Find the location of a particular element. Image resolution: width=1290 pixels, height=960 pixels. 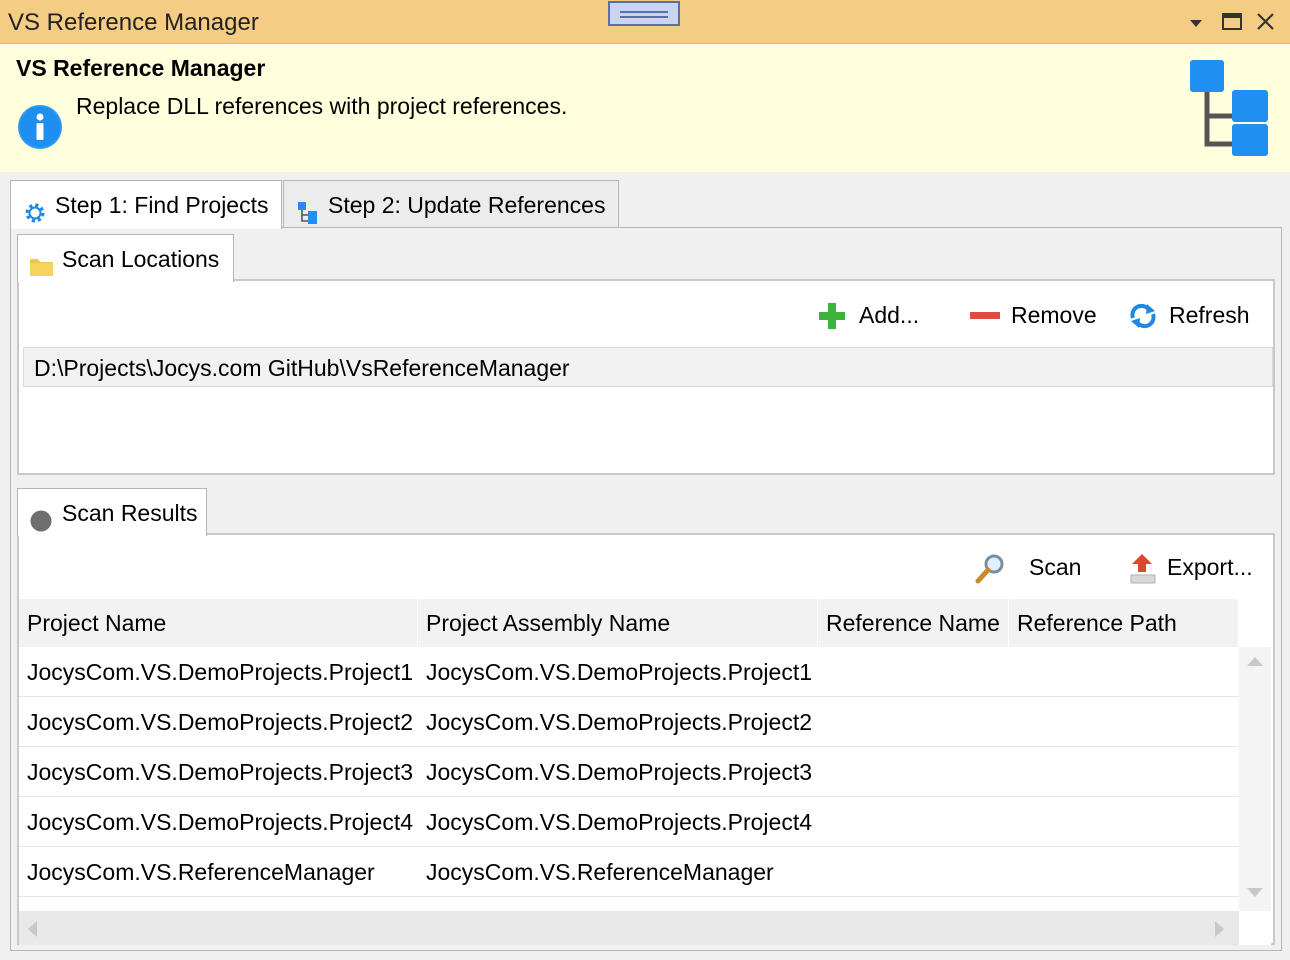

scroll-left-icon is located at coordinates (33, 931).